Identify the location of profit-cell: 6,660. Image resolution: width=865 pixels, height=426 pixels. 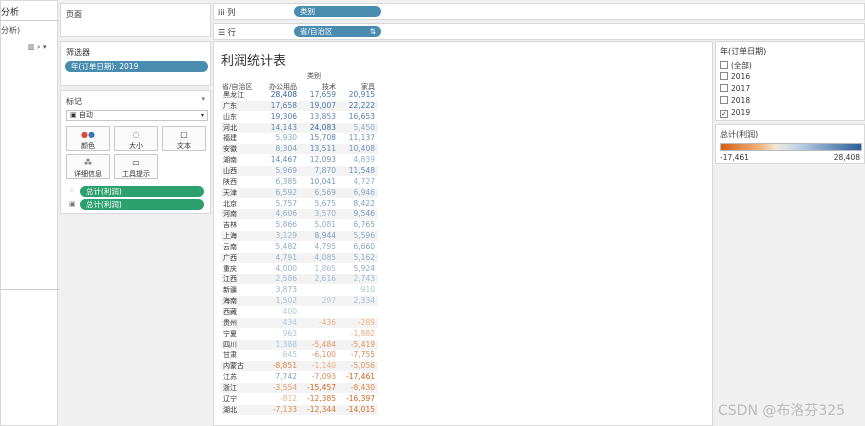
(357, 247).